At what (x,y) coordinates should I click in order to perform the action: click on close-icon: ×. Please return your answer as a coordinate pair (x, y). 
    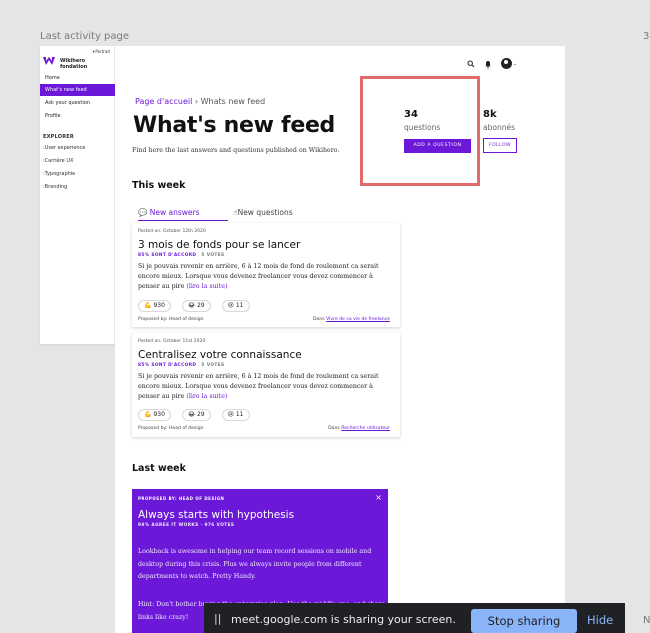
    Looking at the image, I should click on (378, 497).